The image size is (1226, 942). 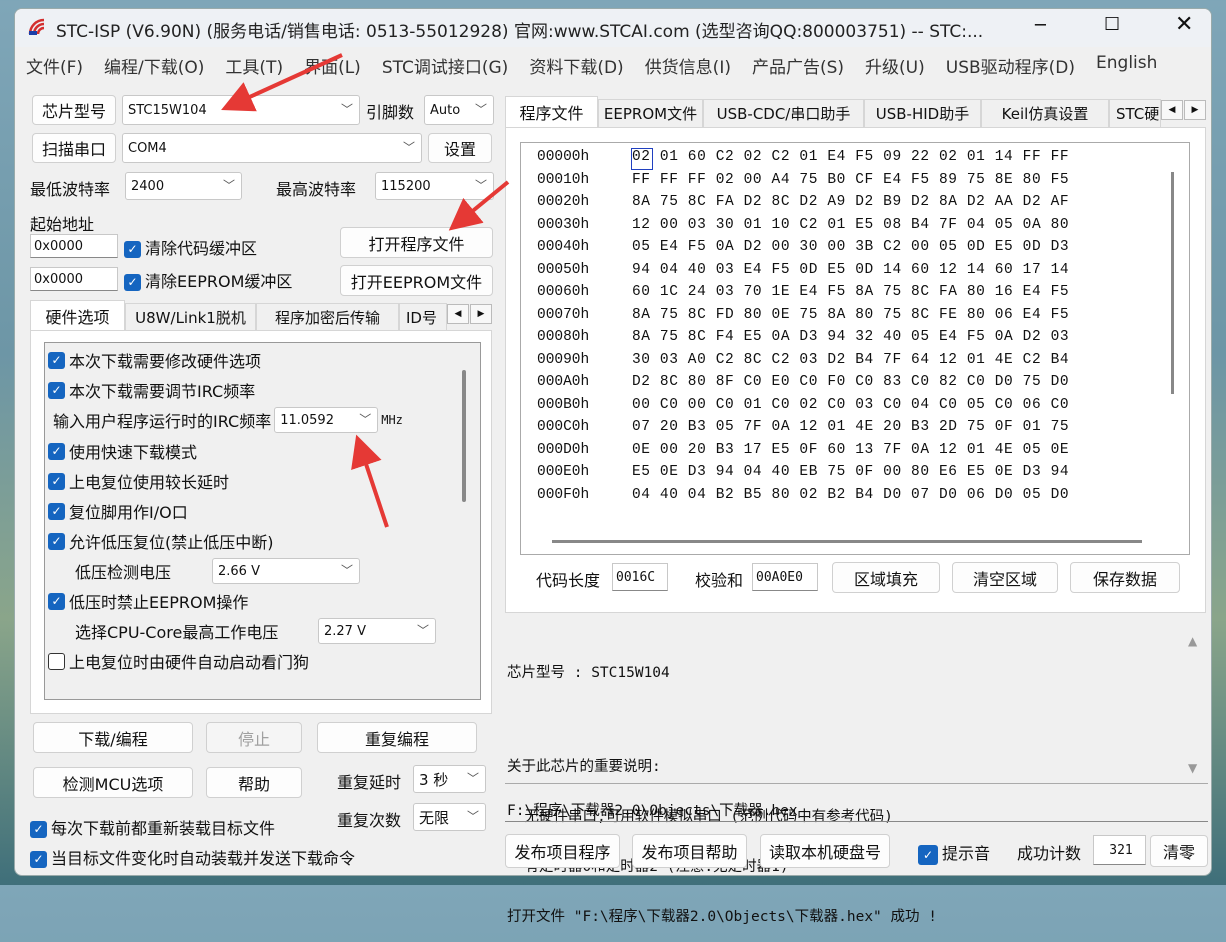 I want to click on publish-program-button: 发布项目程序, so click(x=562, y=851).